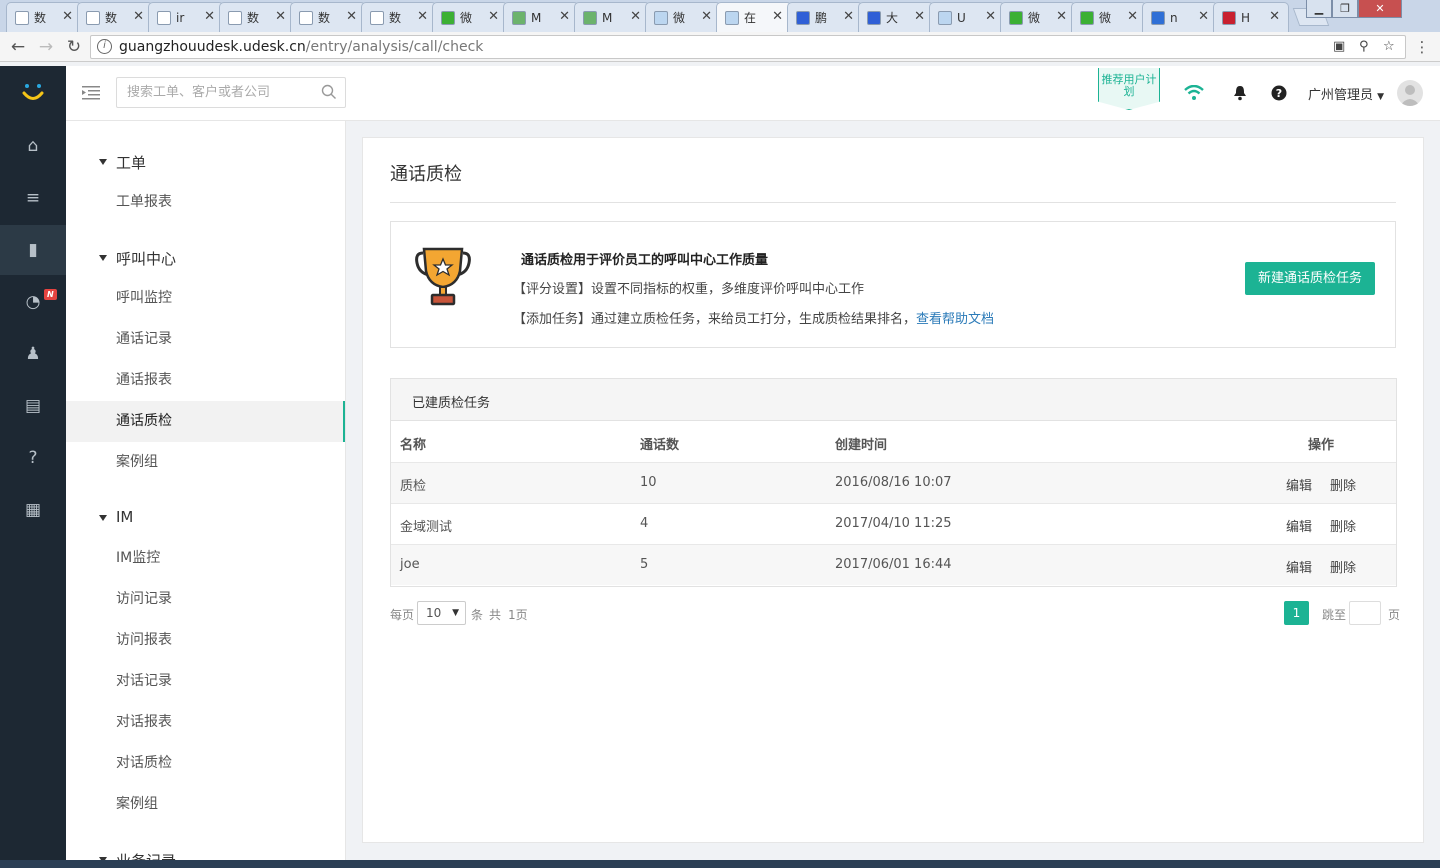 Image resolution: width=1440 pixels, height=868 pixels. Describe the element at coordinates (1410, 93) in the screenshot. I see `avatar` at that location.